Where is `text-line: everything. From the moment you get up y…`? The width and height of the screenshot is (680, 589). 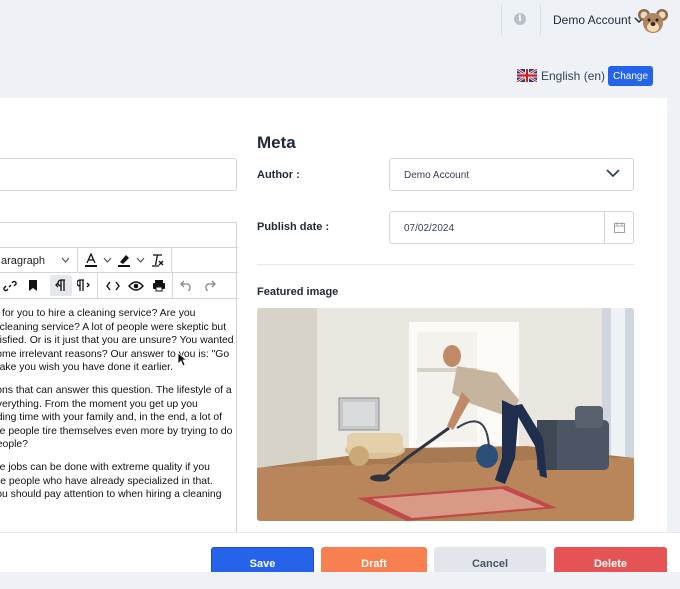
text-line: everything. From the moment you get up y… is located at coordinates (99, 404).